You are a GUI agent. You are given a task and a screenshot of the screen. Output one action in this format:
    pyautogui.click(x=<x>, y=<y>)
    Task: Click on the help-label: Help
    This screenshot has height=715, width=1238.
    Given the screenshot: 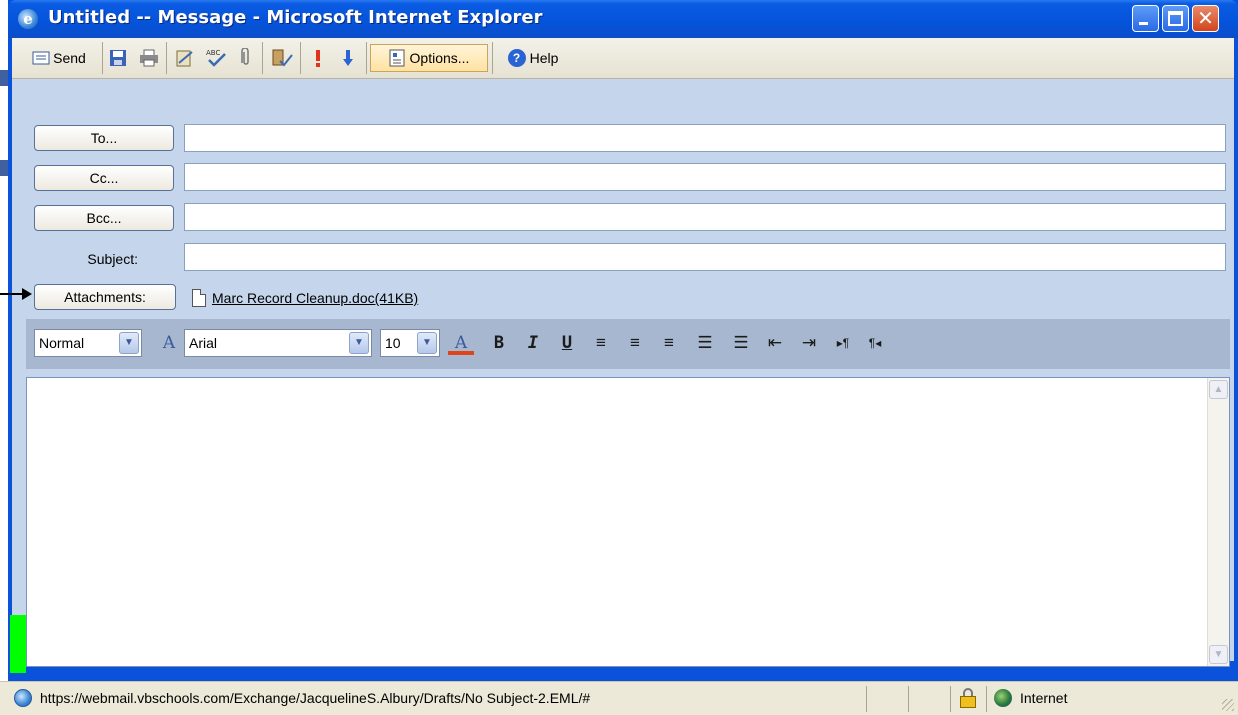 What is the action you would take?
    pyautogui.click(x=544, y=58)
    